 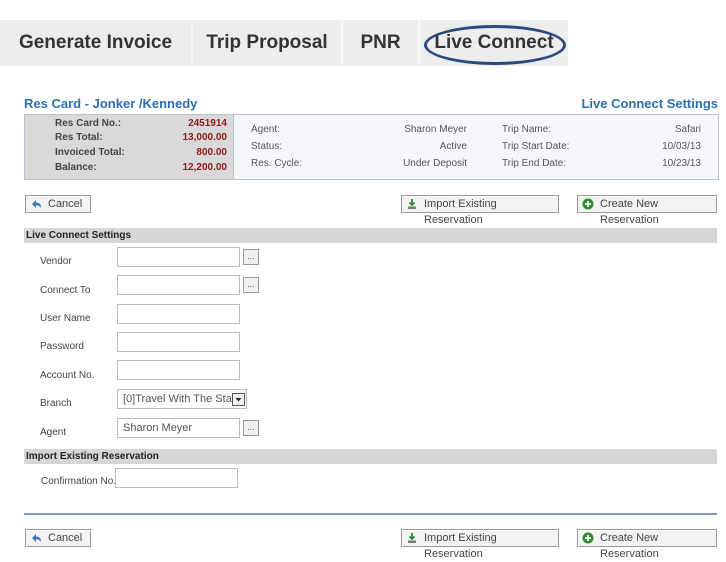 What do you see at coordinates (178, 370) in the screenshot?
I see `account-number-field` at bounding box center [178, 370].